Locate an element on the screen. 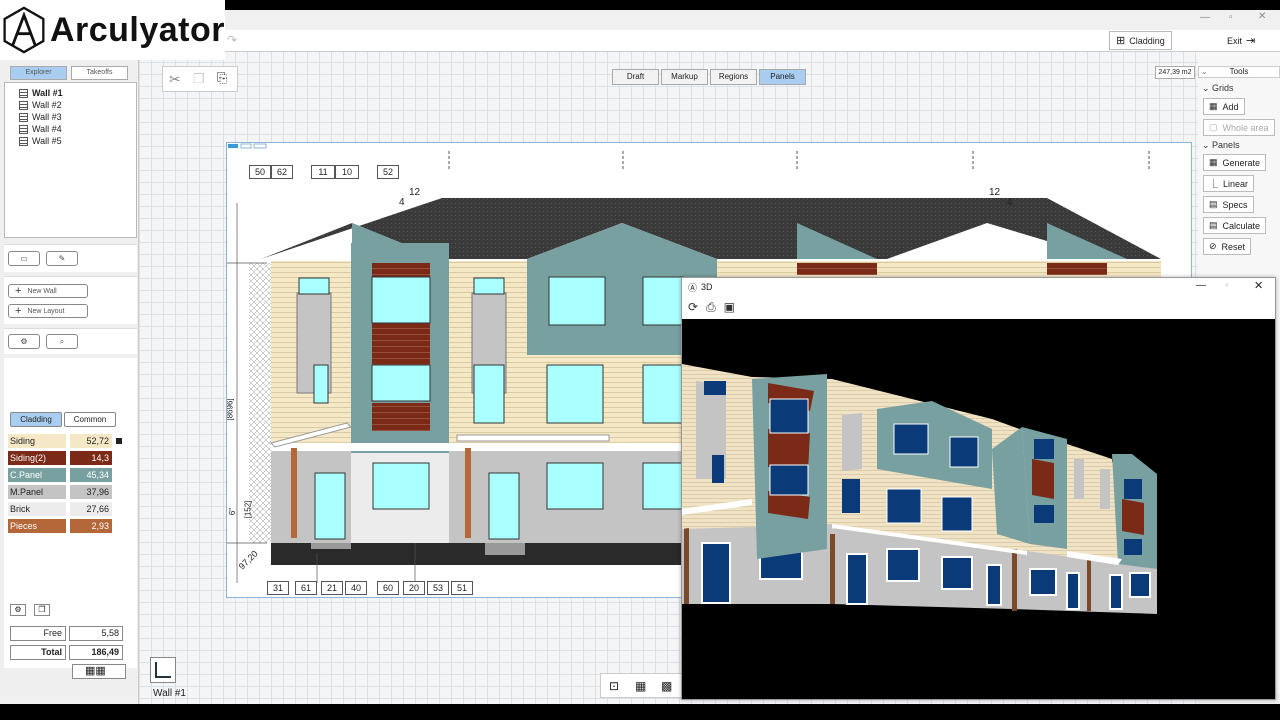 The width and height of the screenshot is (1280, 720). search-icon: ⌕ is located at coordinates (62, 341).